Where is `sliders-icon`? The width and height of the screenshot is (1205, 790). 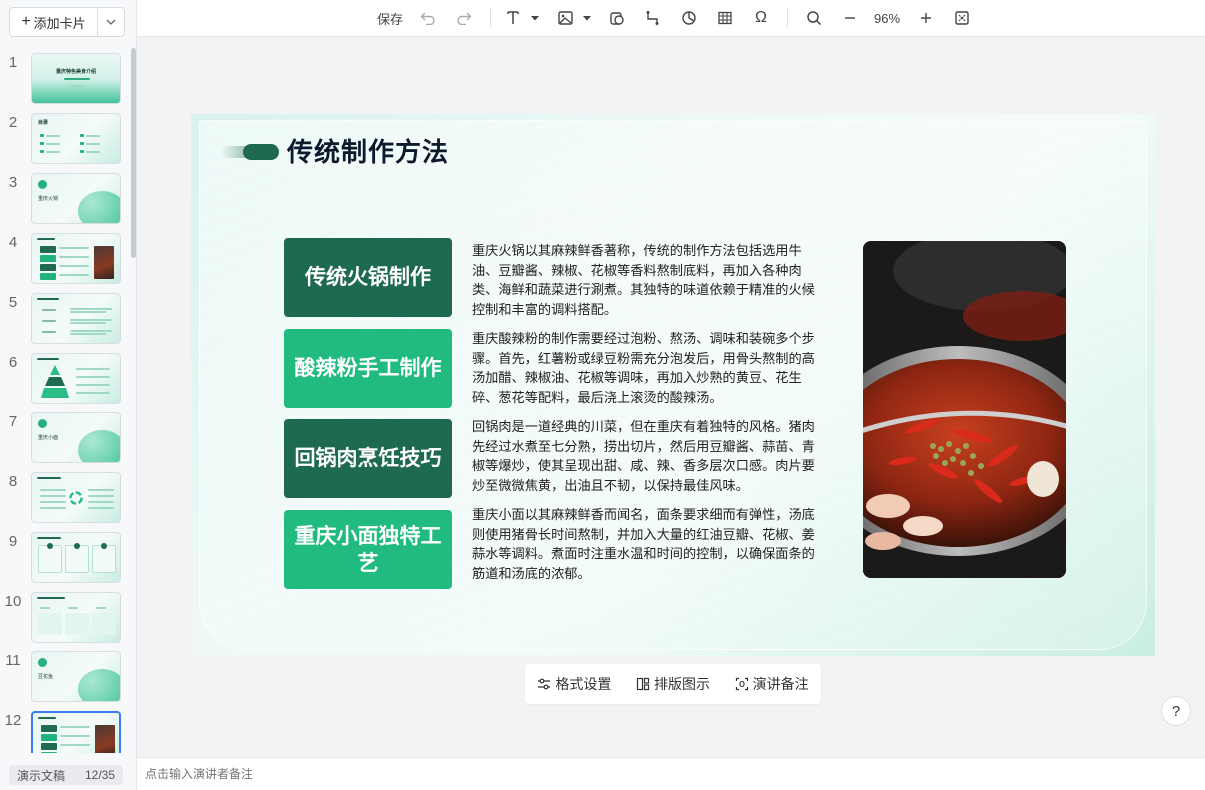 sliders-icon is located at coordinates (544, 684).